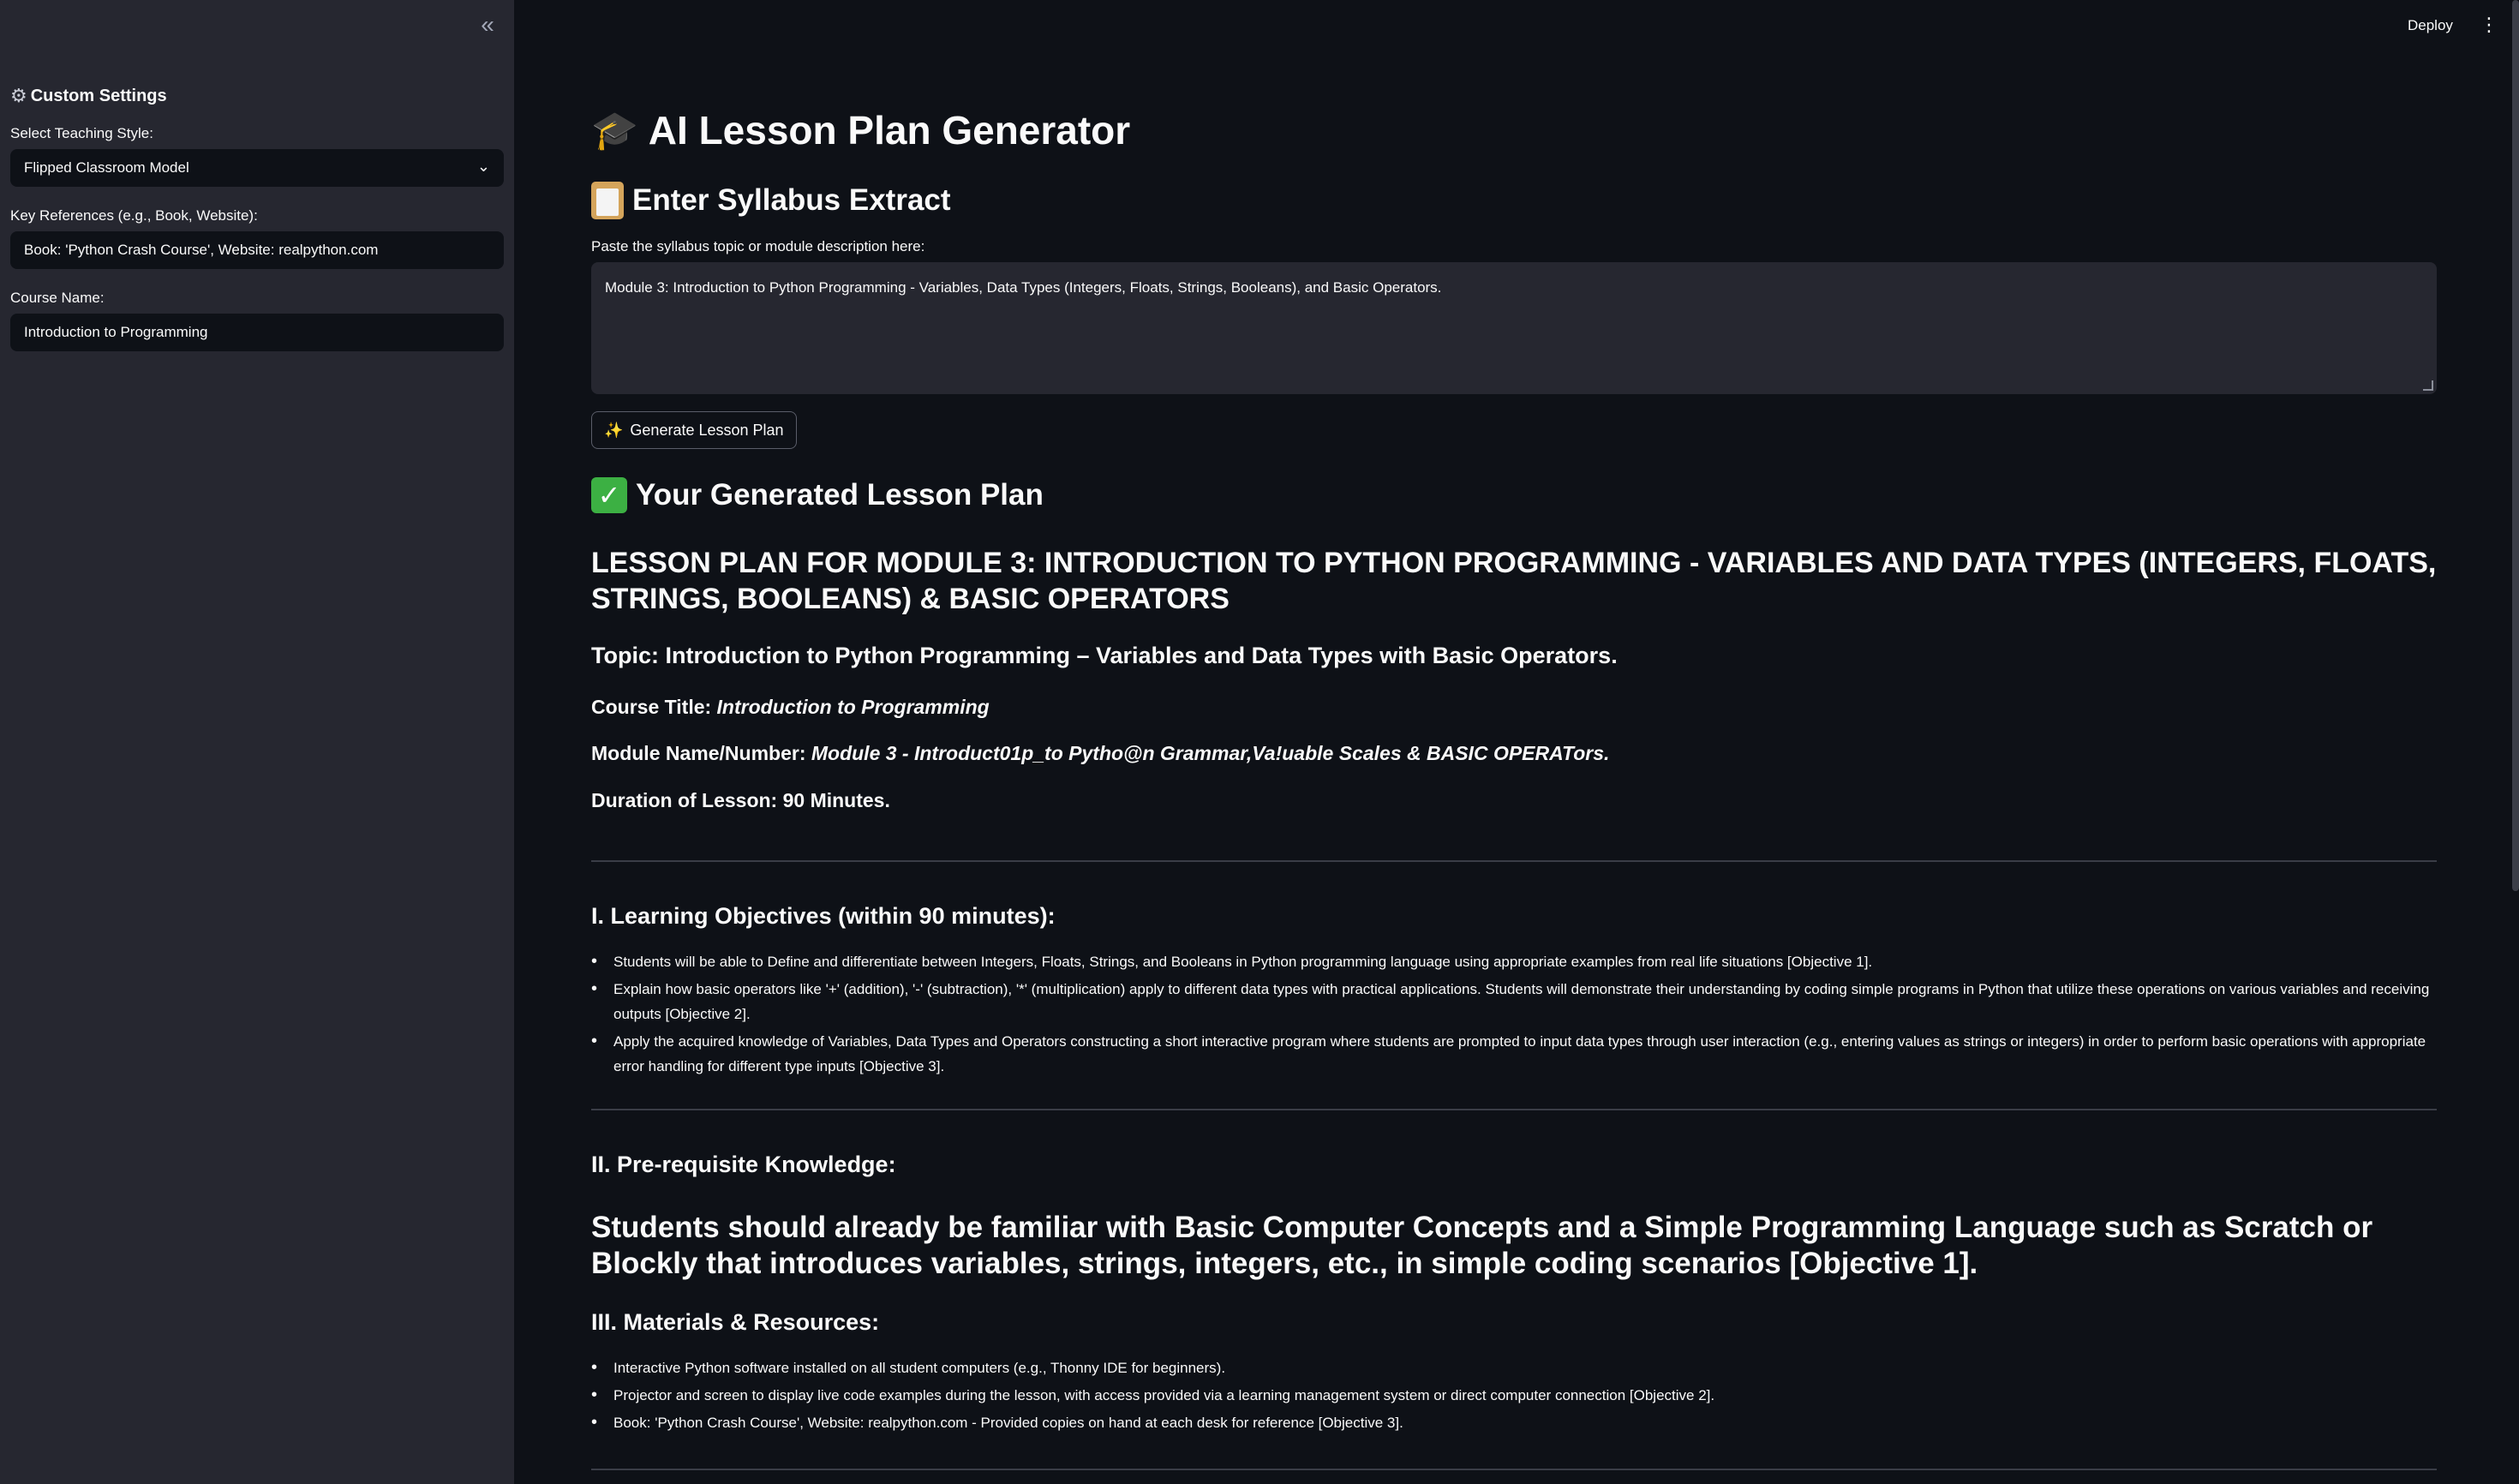 This screenshot has height=1484, width=2519. Describe the element at coordinates (791, 200) in the screenshot. I see `syllabus-heading-text: Enter Syllabus Extract` at that location.